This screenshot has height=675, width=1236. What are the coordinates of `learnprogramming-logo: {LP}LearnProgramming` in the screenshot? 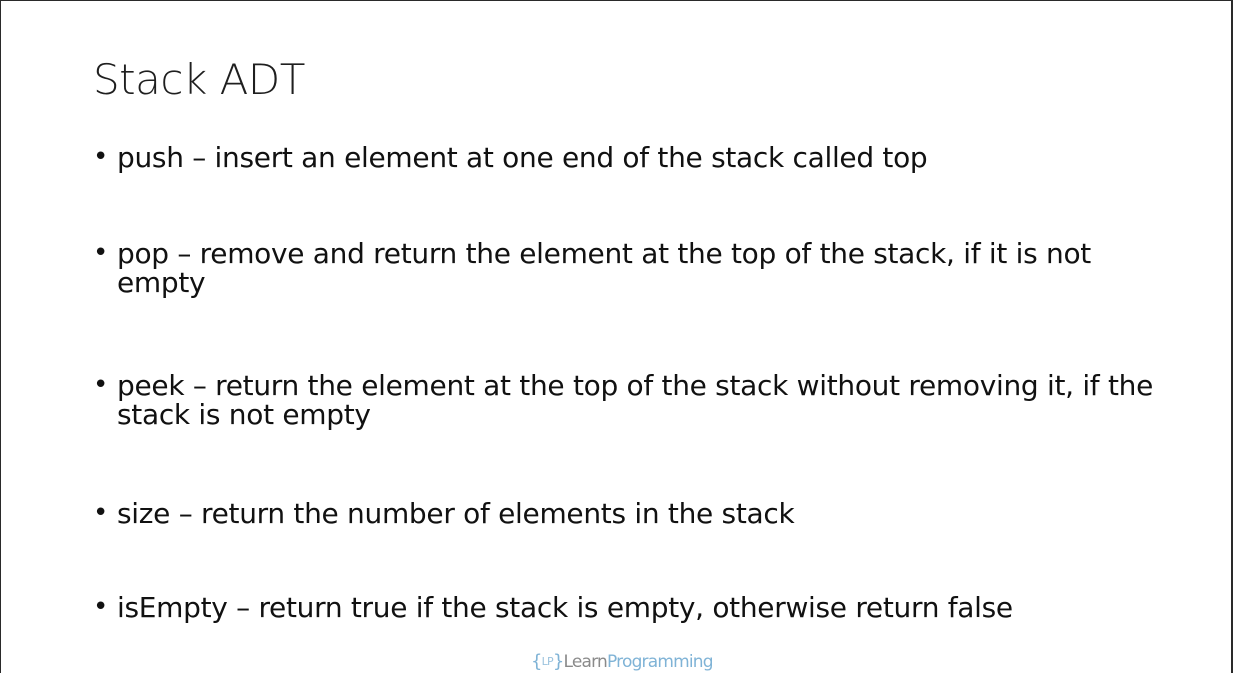 It's located at (622, 662).